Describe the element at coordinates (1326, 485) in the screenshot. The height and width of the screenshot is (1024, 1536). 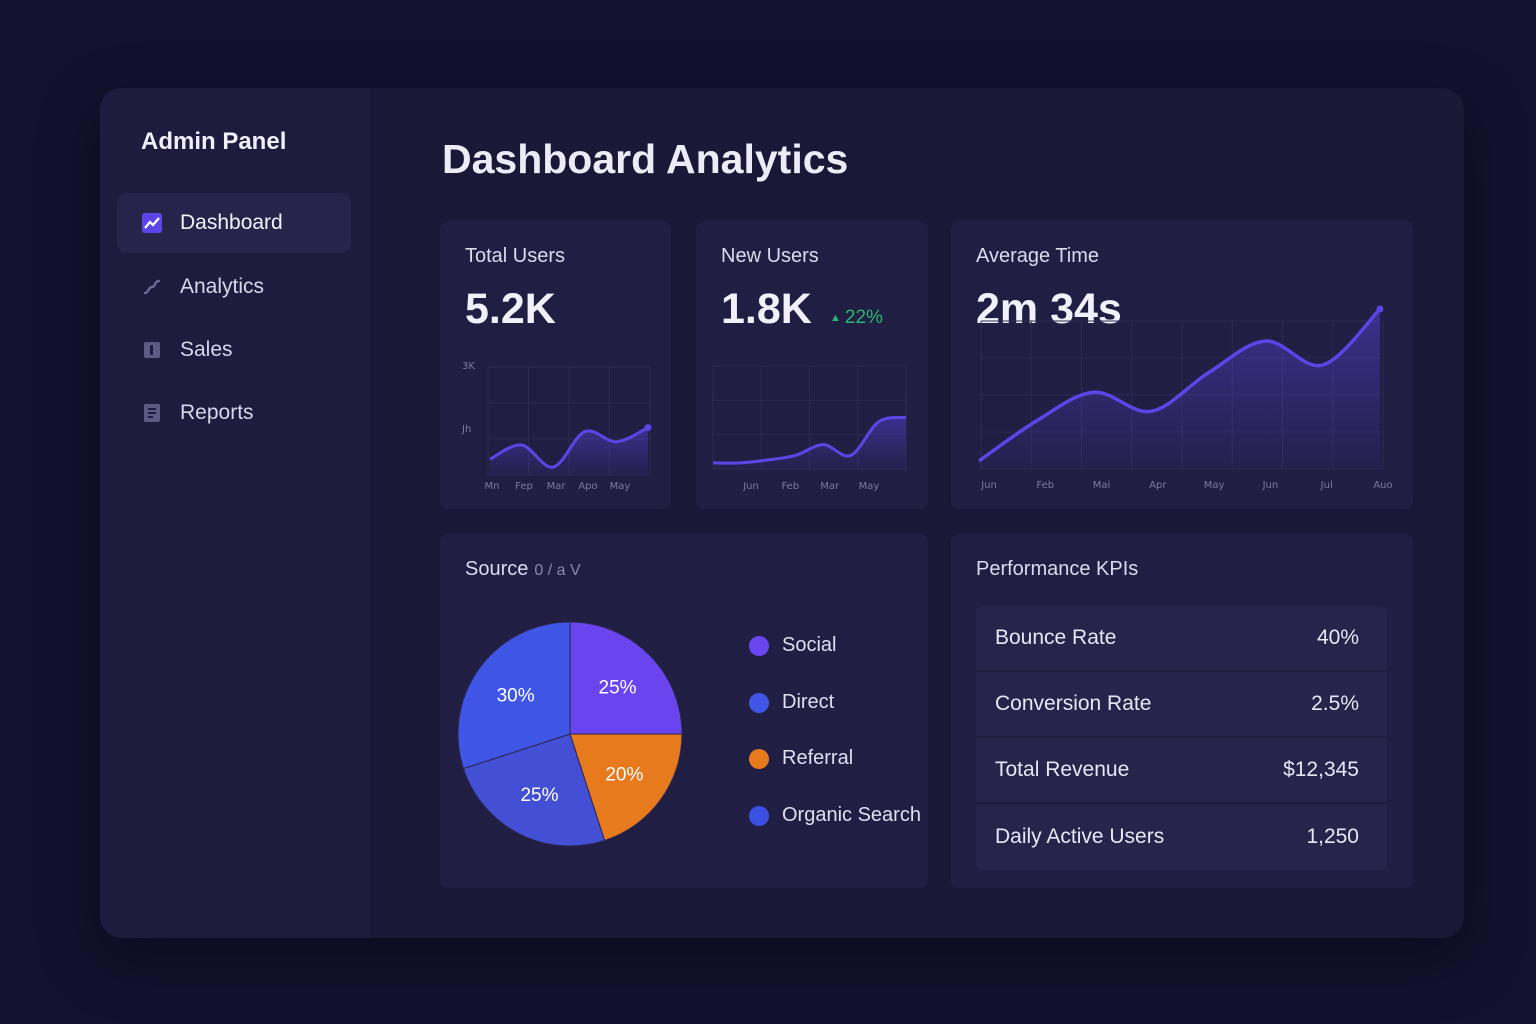
I see `x-tick-label: Jul` at that location.